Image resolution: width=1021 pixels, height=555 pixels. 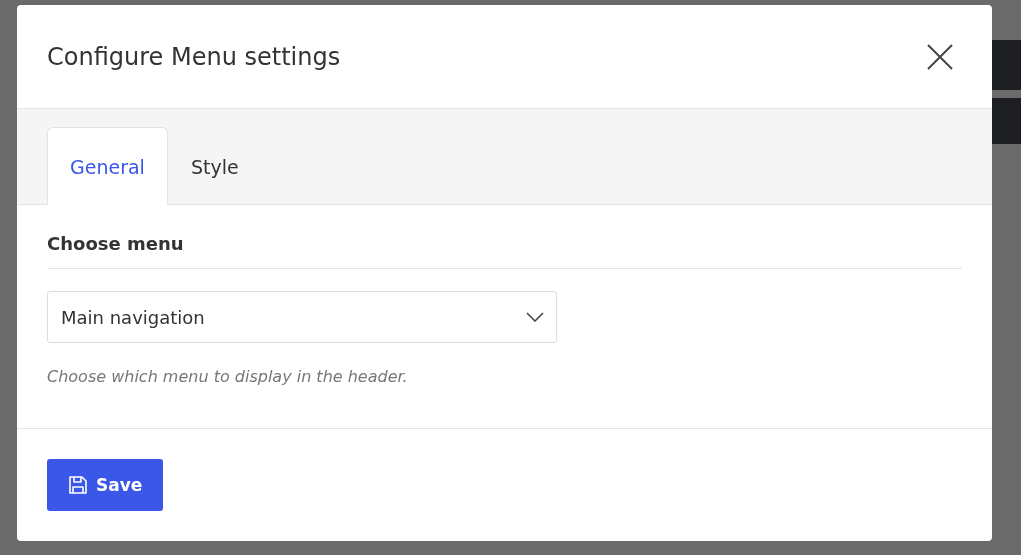 I want to click on chevron-down-icon, so click(x=535, y=317).